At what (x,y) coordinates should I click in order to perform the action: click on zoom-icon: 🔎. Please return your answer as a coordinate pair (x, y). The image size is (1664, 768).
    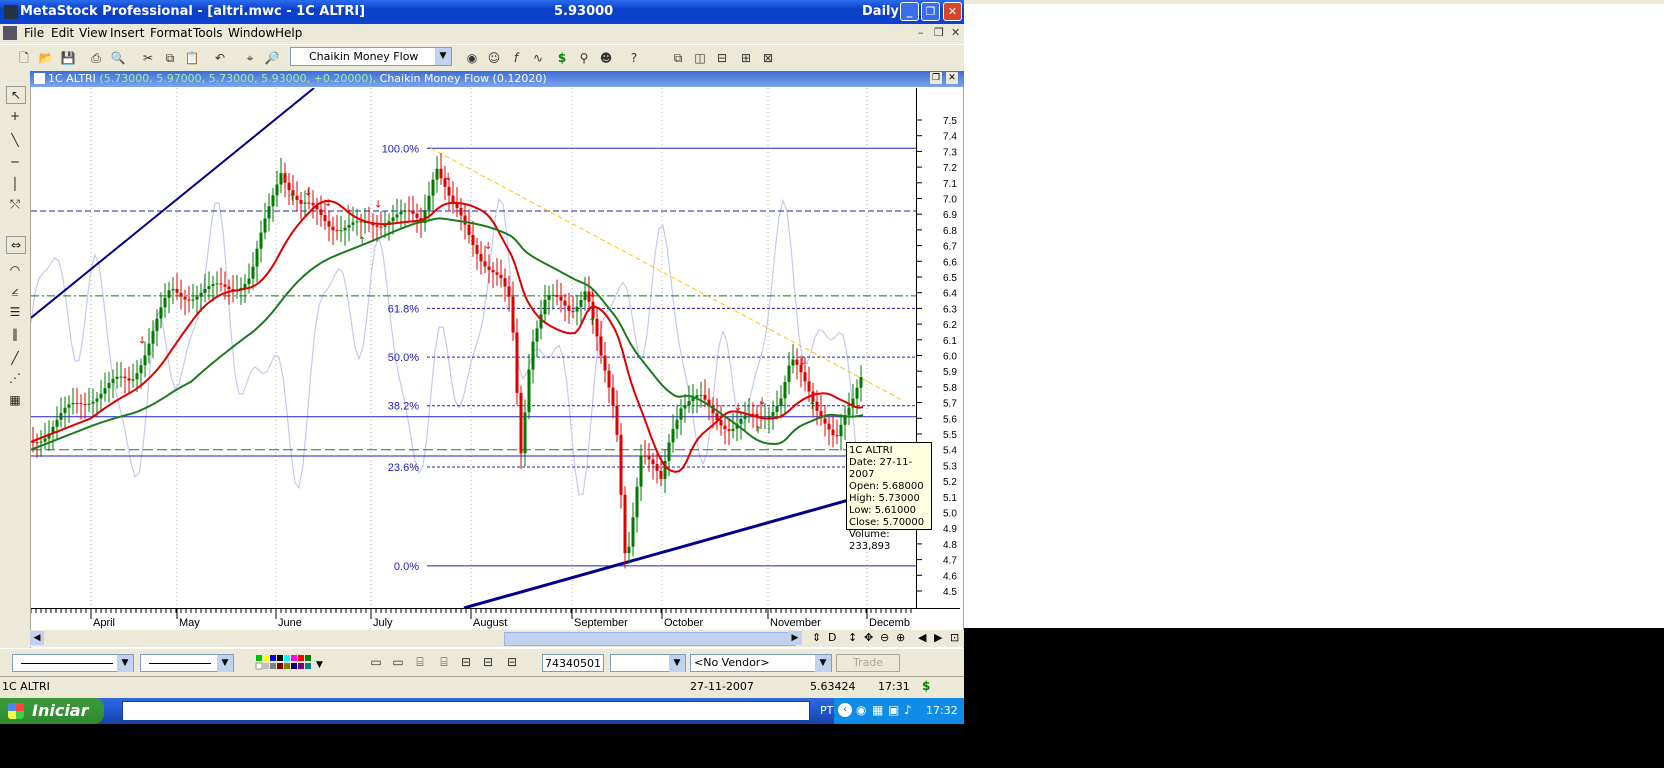
    Looking at the image, I should click on (272, 58).